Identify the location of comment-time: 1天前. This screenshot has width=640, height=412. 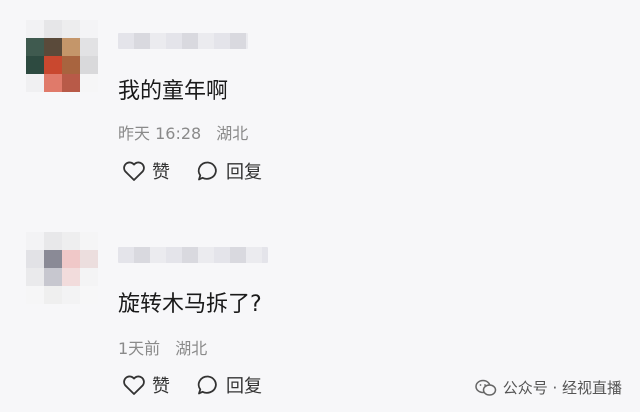
(139, 348).